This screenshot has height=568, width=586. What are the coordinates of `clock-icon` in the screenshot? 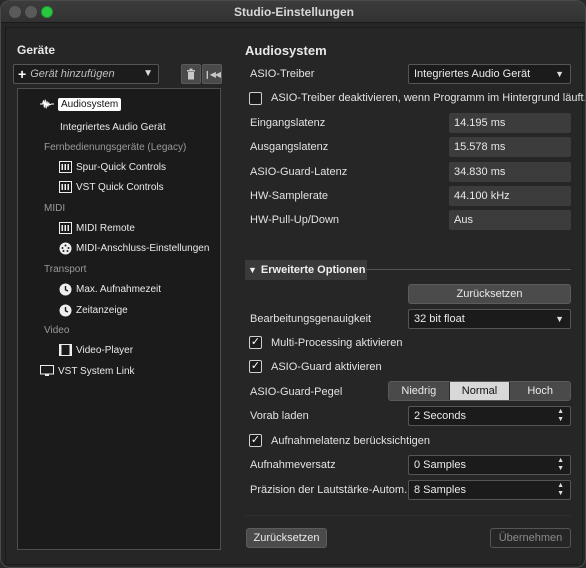 It's located at (65, 310).